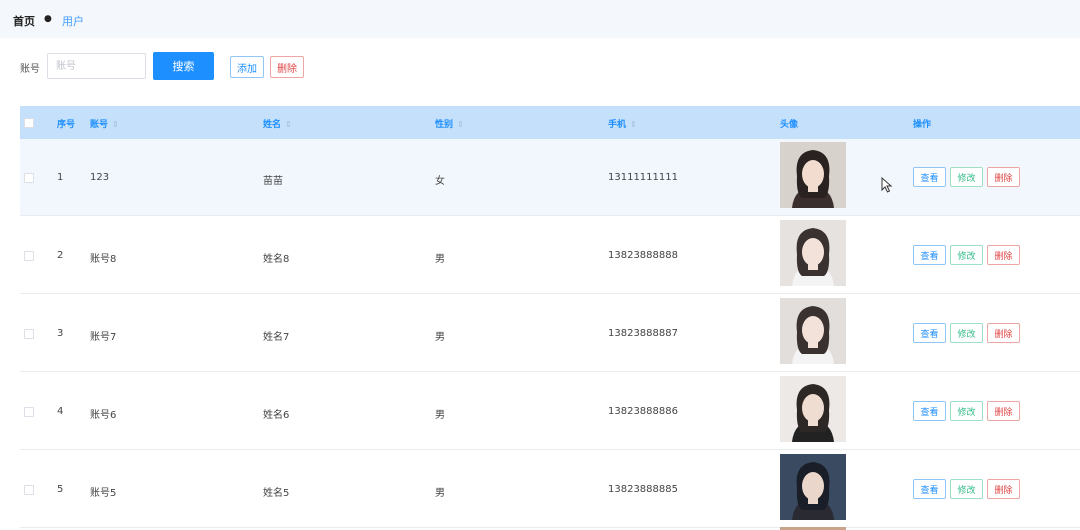 This screenshot has width=1080, height=530. I want to click on cell-account: 账号6, so click(103, 415).